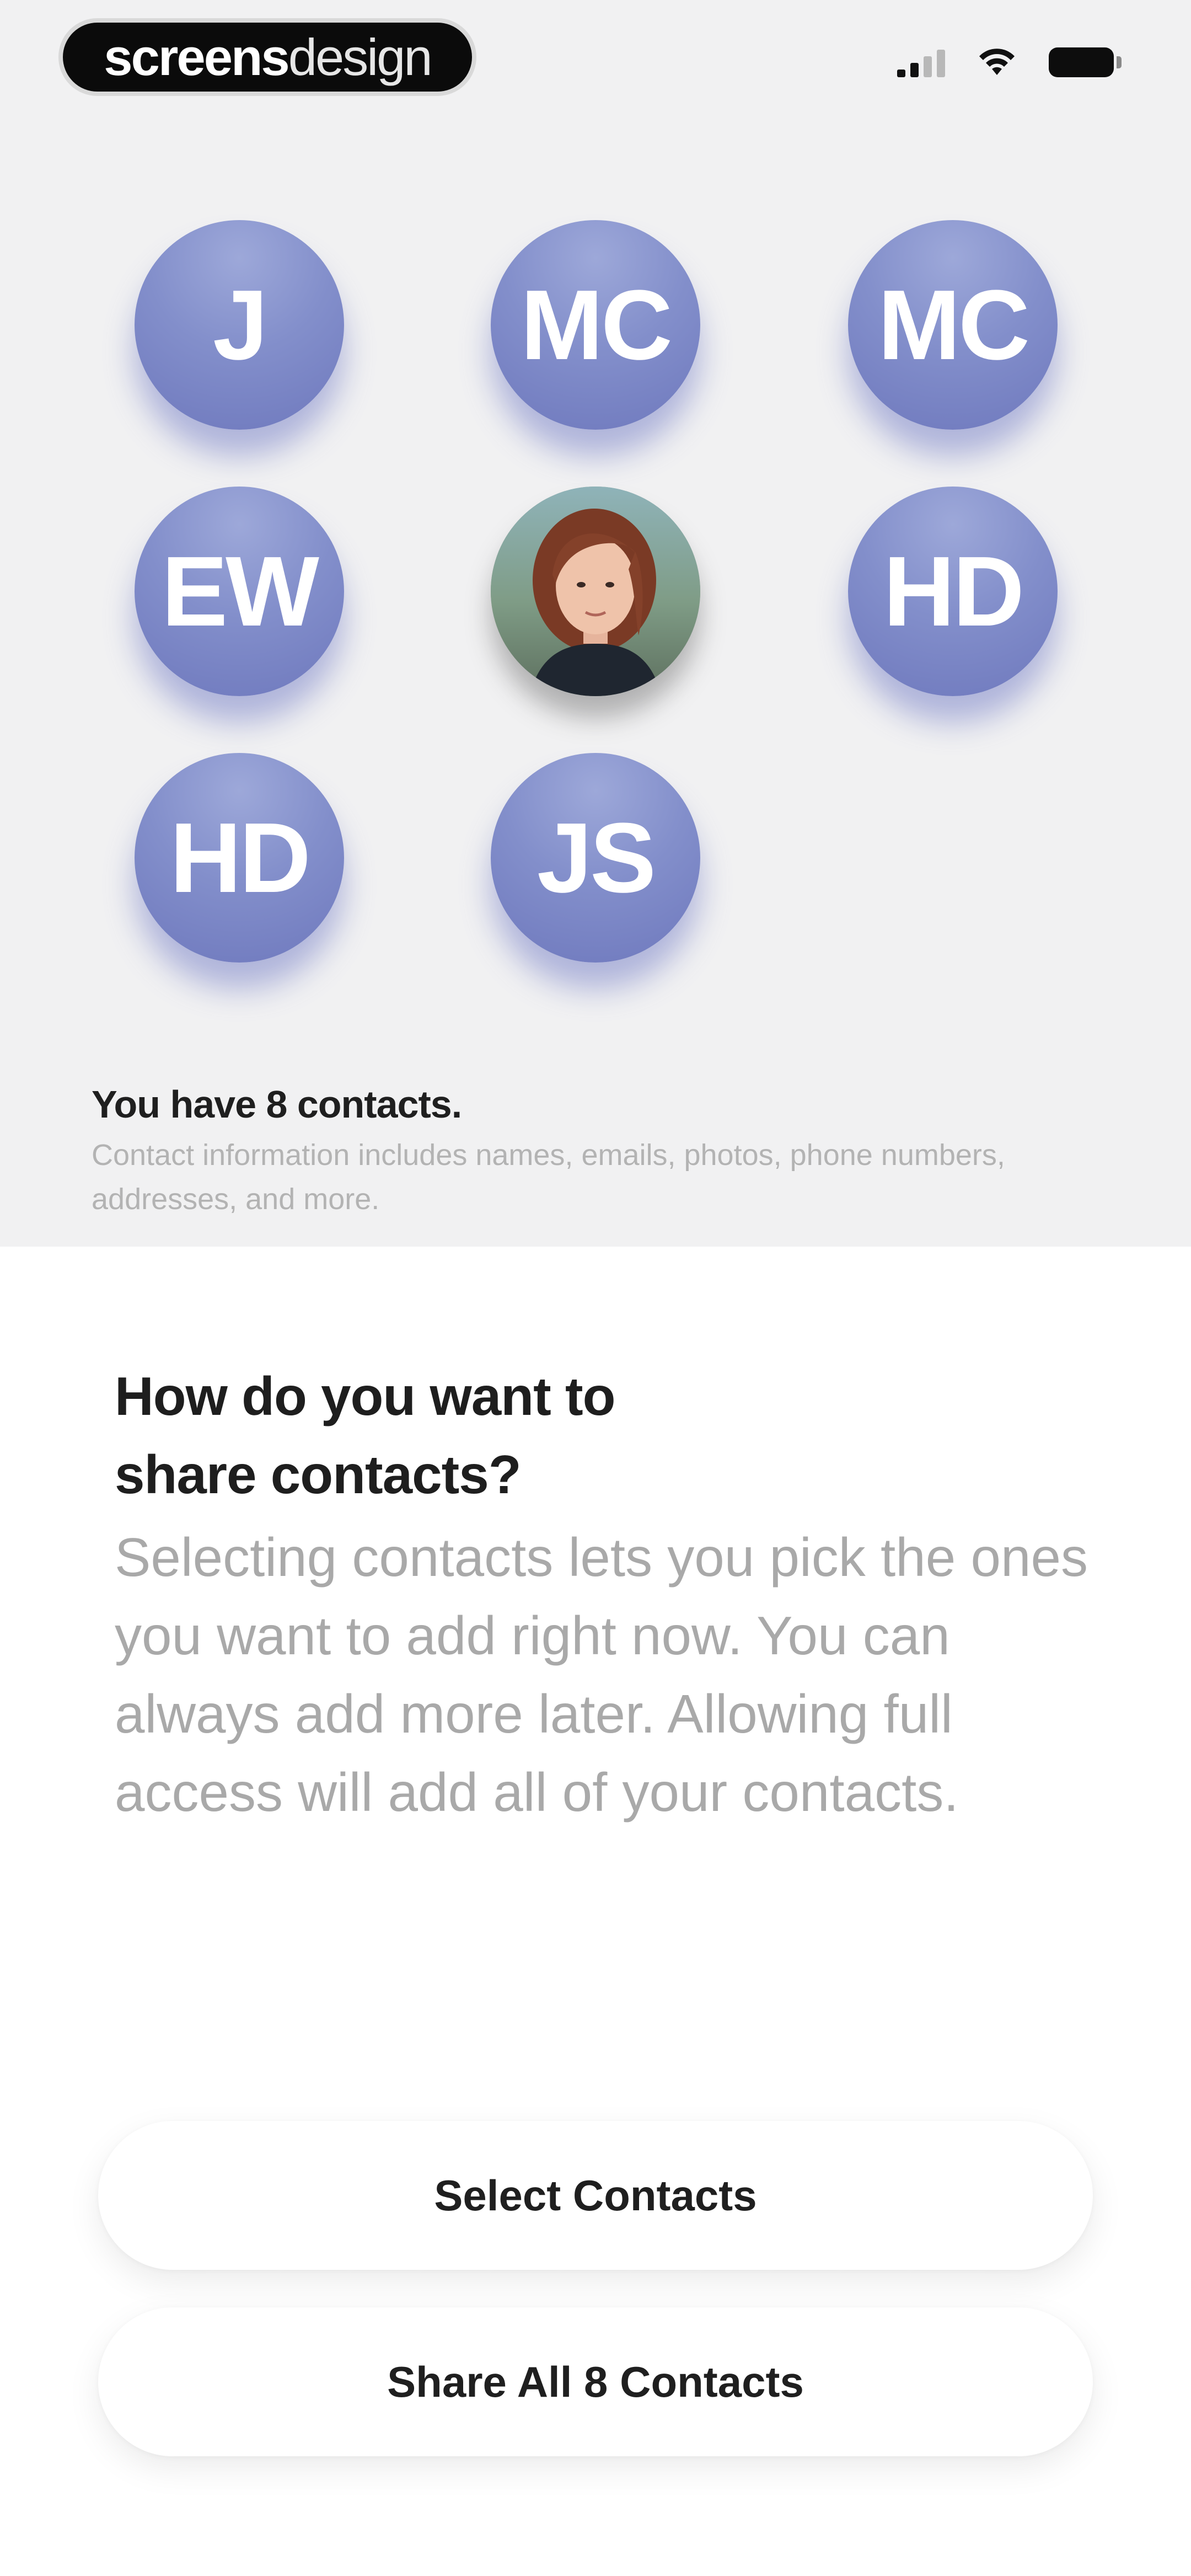 The height and width of the screenshot is (2576, 1191). Describe the element at coordinates (997, 62) in the screenshot. I see `wifi-icon` at that location.